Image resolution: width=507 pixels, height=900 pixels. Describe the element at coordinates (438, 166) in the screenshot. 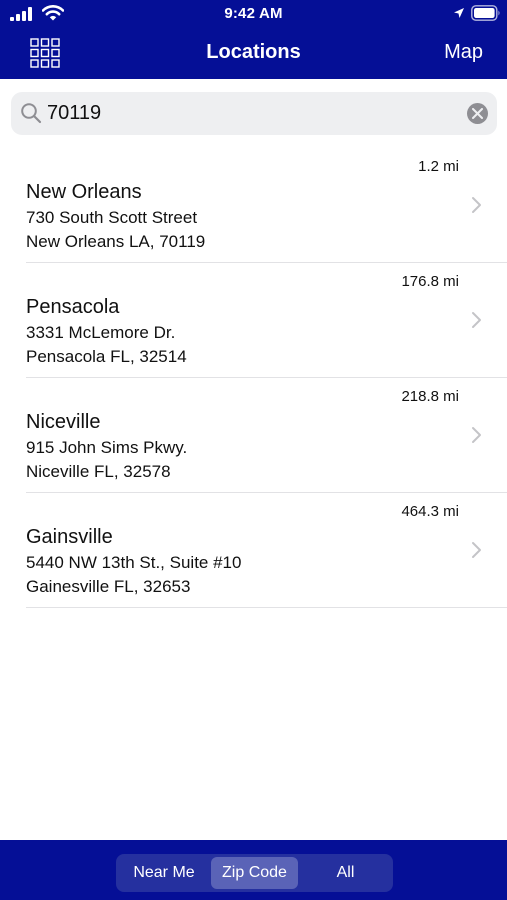

I see `location-distance: 1.2 mi` at that location.